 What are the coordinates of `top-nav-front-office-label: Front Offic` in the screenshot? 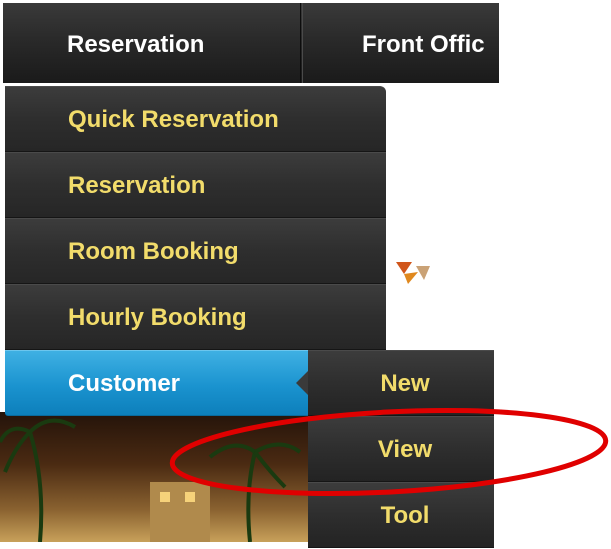 It's located at (423, 44).